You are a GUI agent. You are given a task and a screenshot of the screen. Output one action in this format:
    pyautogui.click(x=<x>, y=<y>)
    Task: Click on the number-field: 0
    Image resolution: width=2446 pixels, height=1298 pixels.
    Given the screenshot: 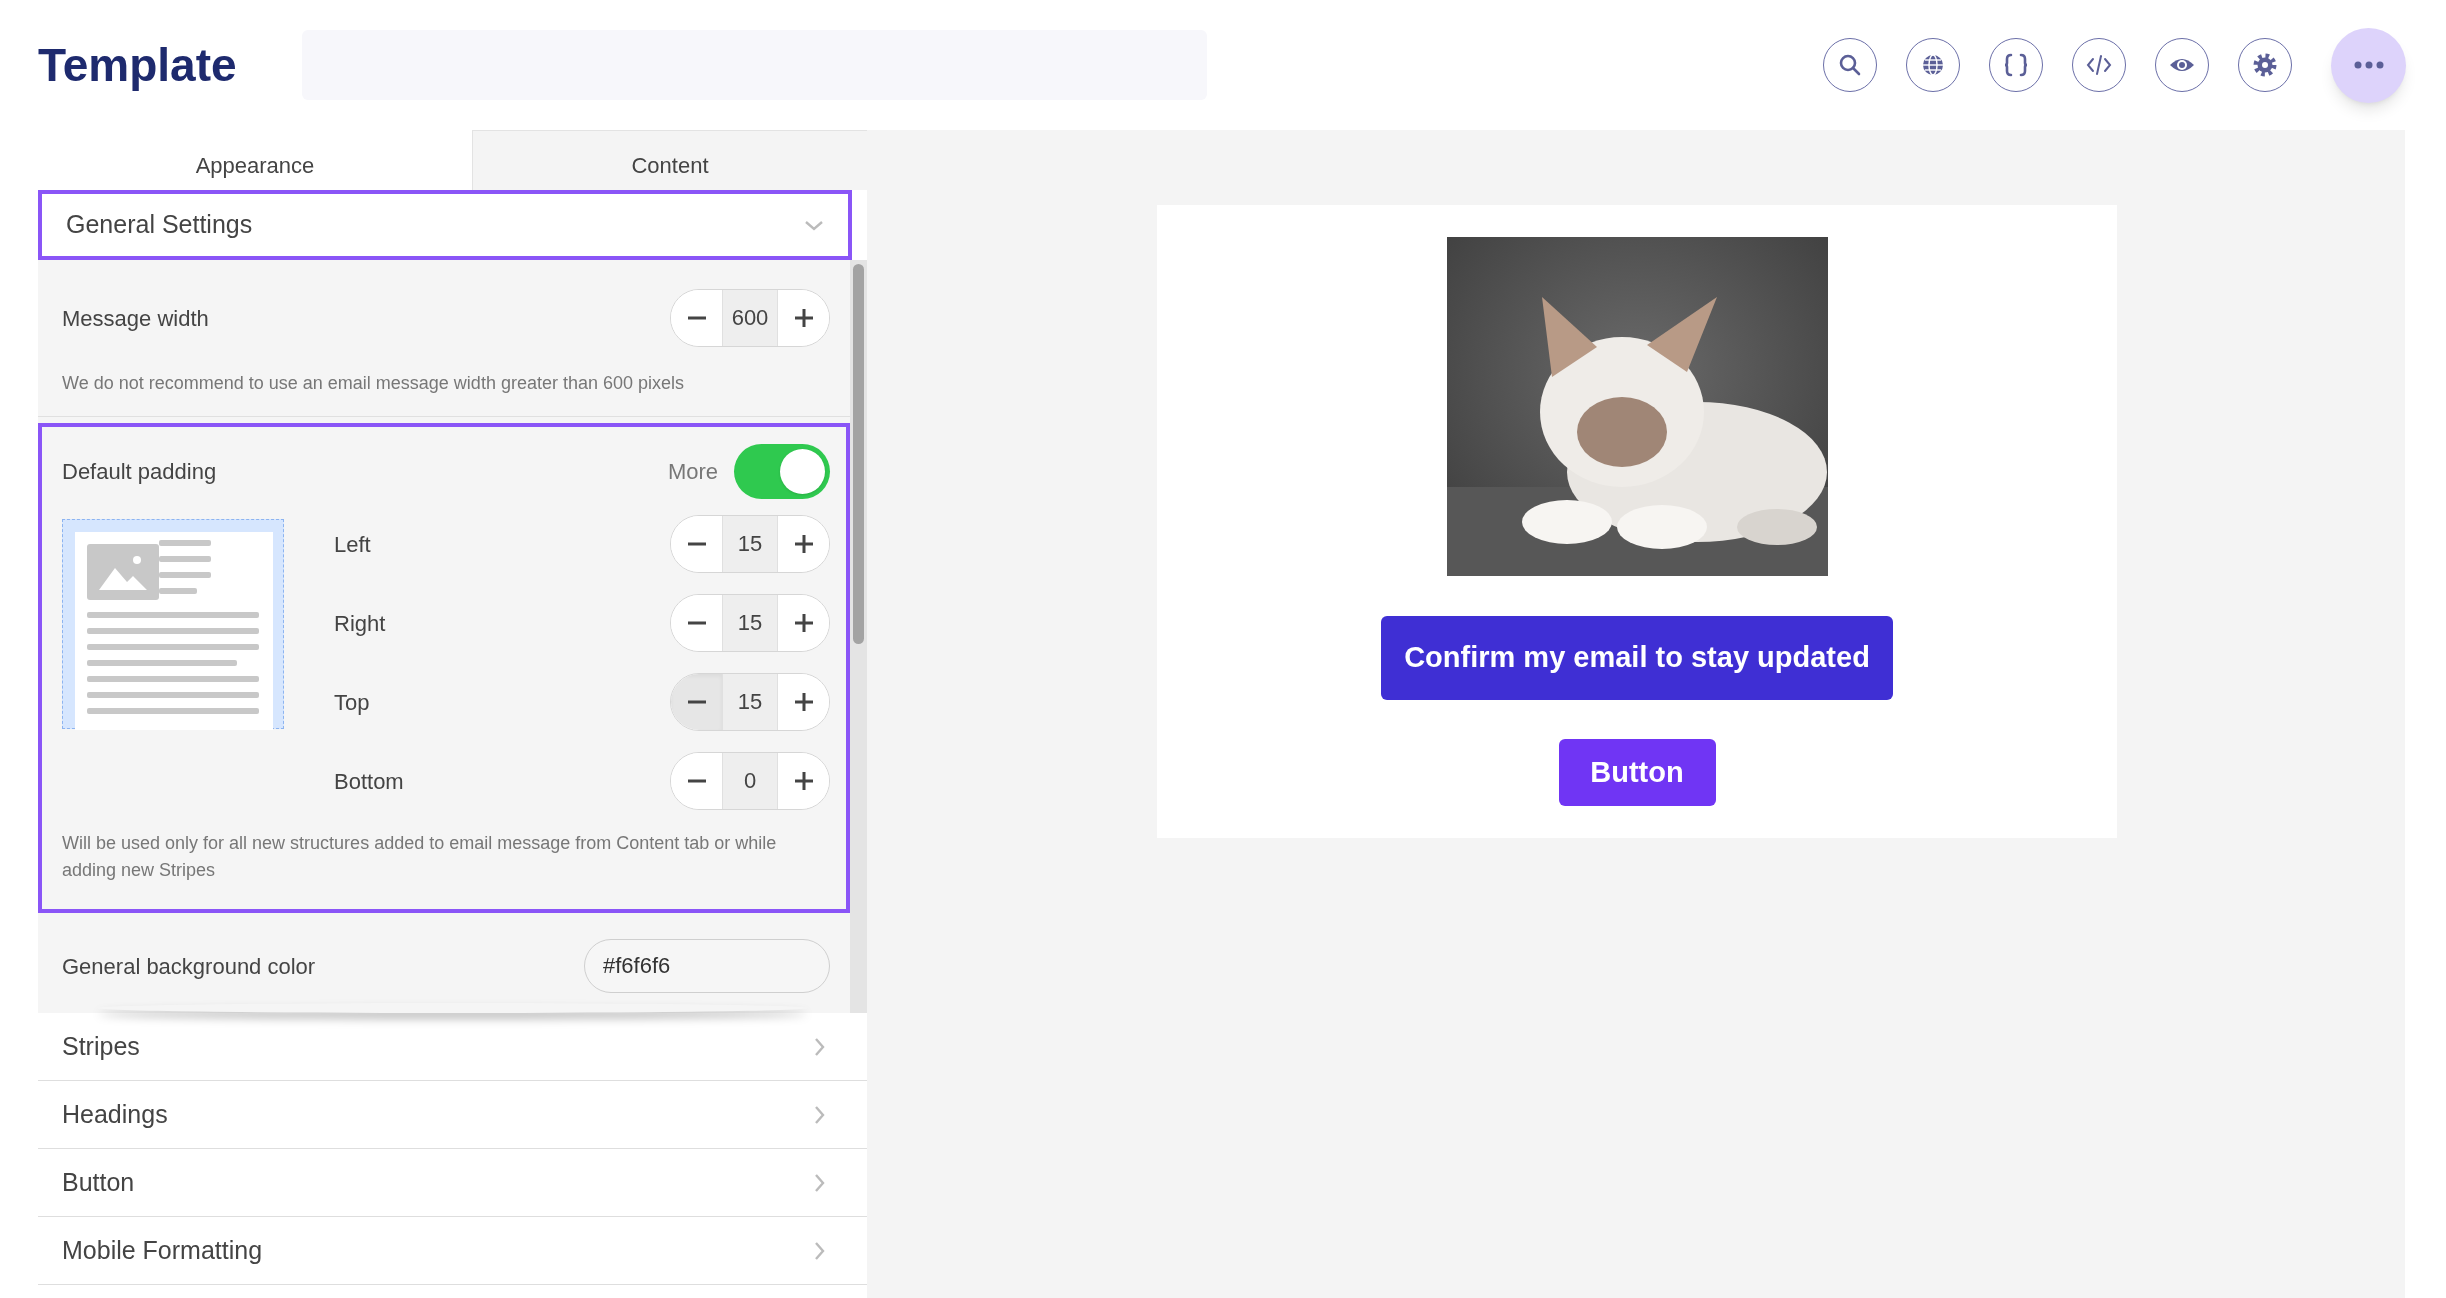 What is the action you would take?
    pyautogui.click(x=750, y=781)
    